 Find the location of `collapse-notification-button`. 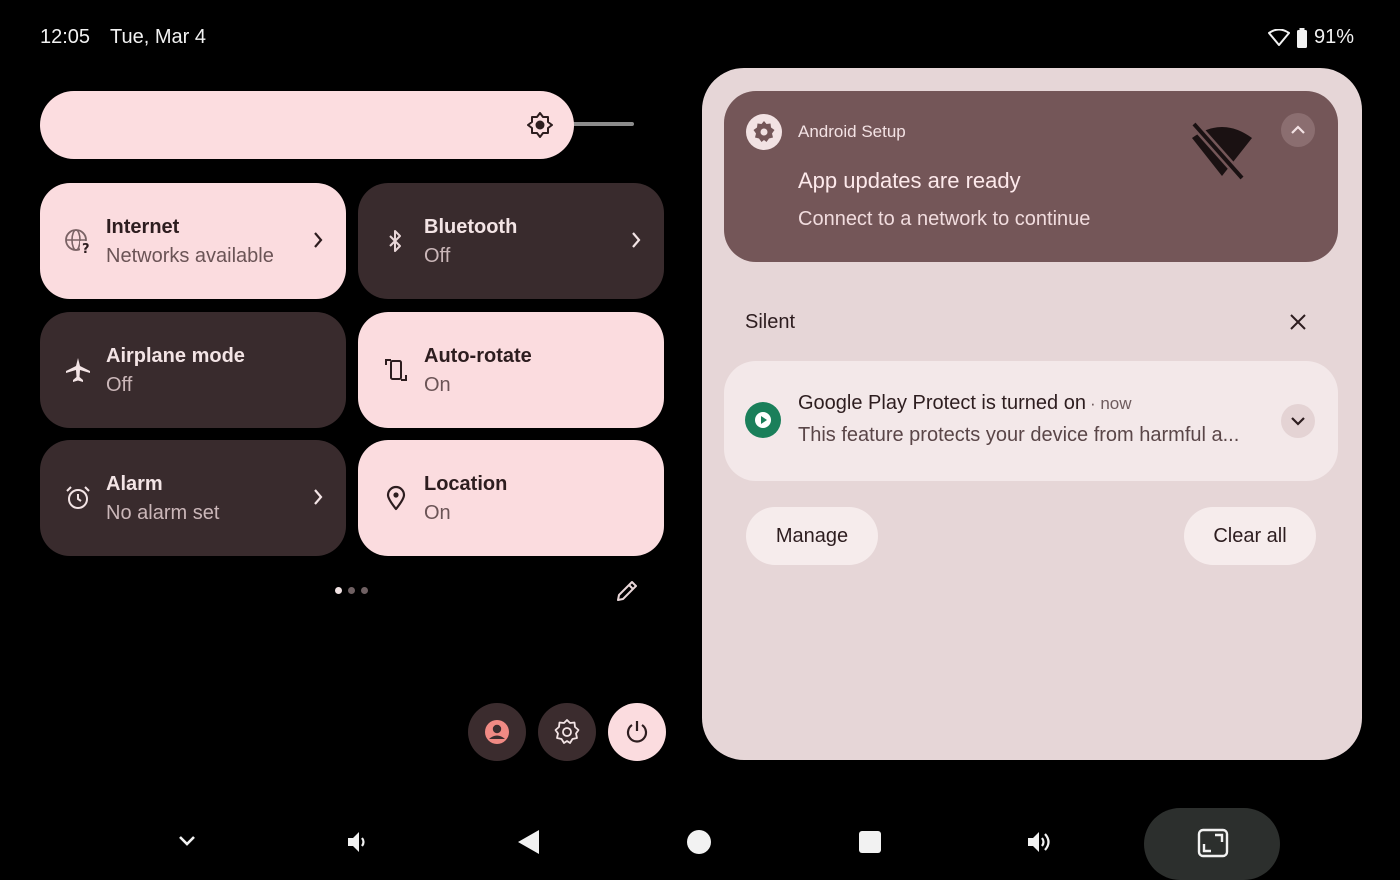

collapse-notification-button is located at coordinates (1298, 130).